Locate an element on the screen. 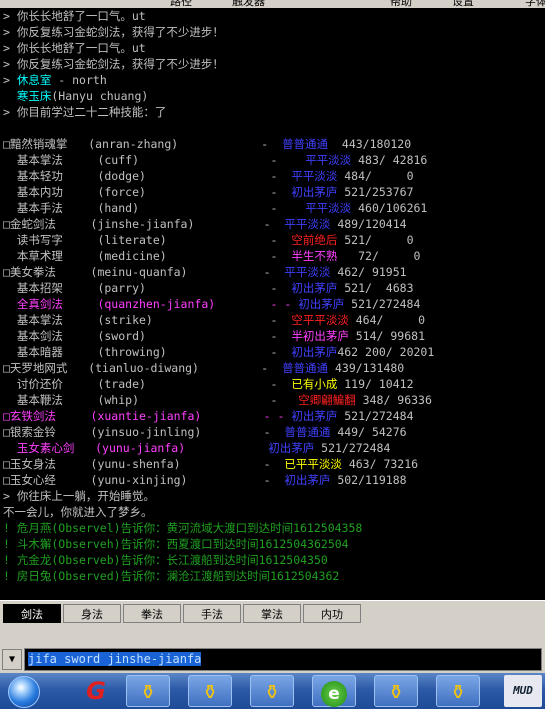 The height and width of the screenshot is (709, 545). menu-item: 路径 is located at coordinates (181, 4).